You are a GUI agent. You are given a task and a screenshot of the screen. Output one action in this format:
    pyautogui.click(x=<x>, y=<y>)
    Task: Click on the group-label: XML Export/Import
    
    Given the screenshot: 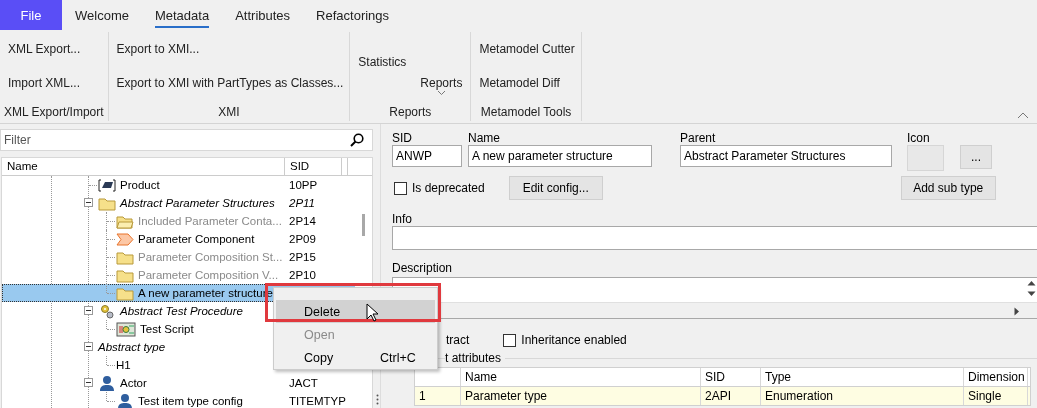 What is the action you would take?
    pyautogui.click(x=54, y=112)
    